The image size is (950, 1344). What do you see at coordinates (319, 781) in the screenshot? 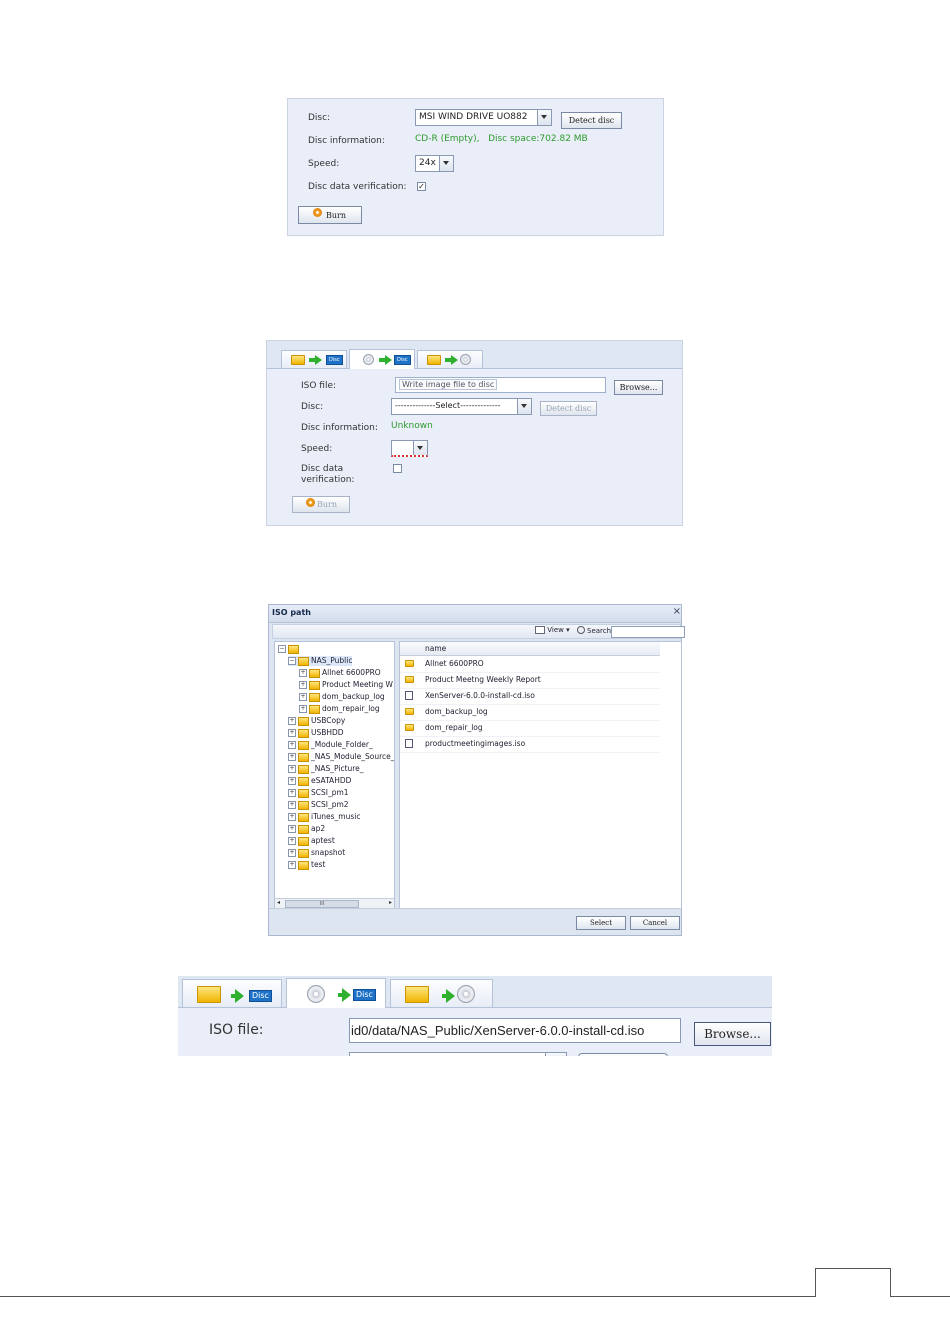
I see `tree-item: + eSATAHDD` at bounding box center [319, 781].